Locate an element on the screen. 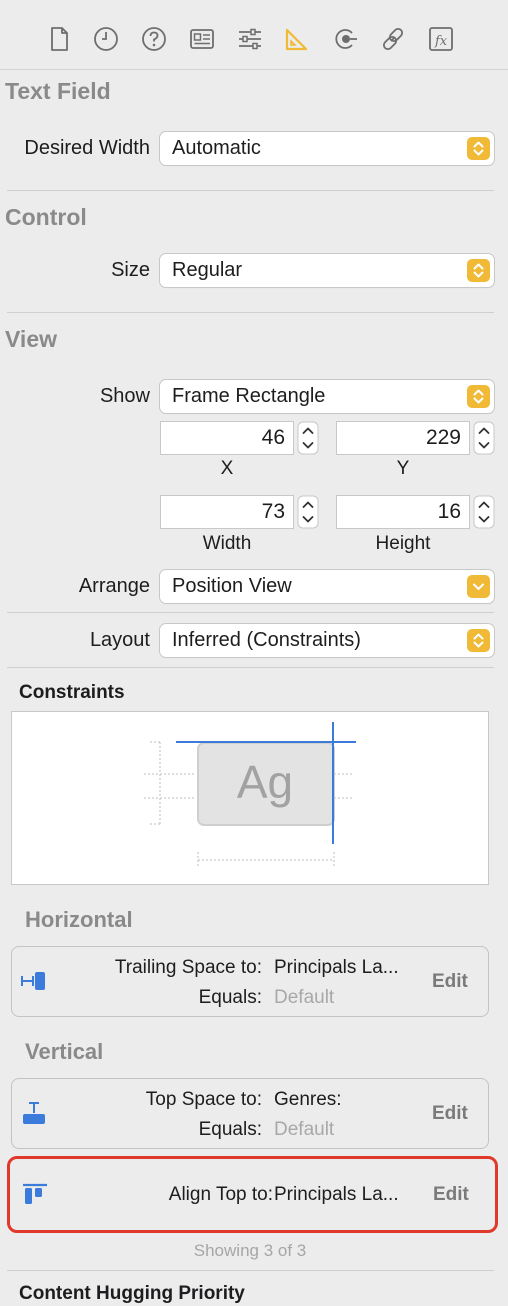  size-popup: Regular is located at coordinates (327, 270).